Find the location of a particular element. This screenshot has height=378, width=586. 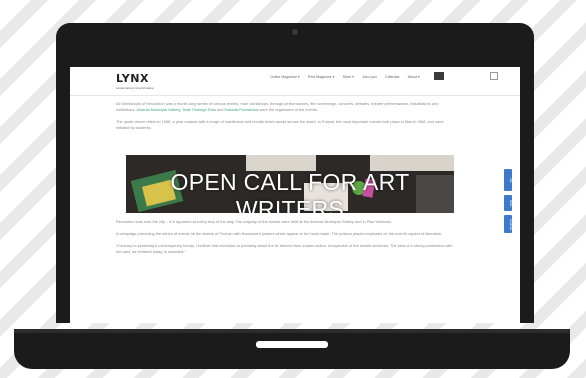

like-button: Like is located at coordinates (508, 180).